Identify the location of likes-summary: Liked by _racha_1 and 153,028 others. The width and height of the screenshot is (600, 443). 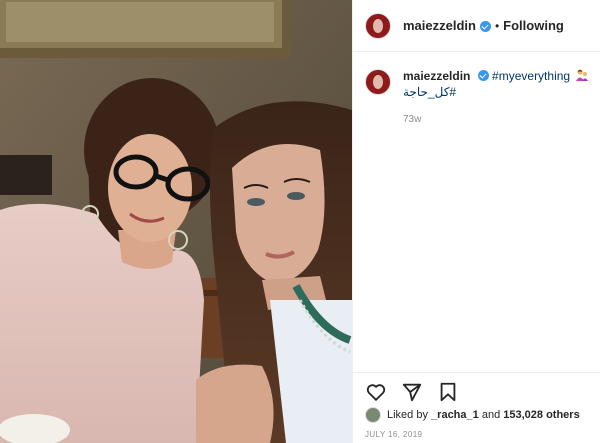
(472, 415).